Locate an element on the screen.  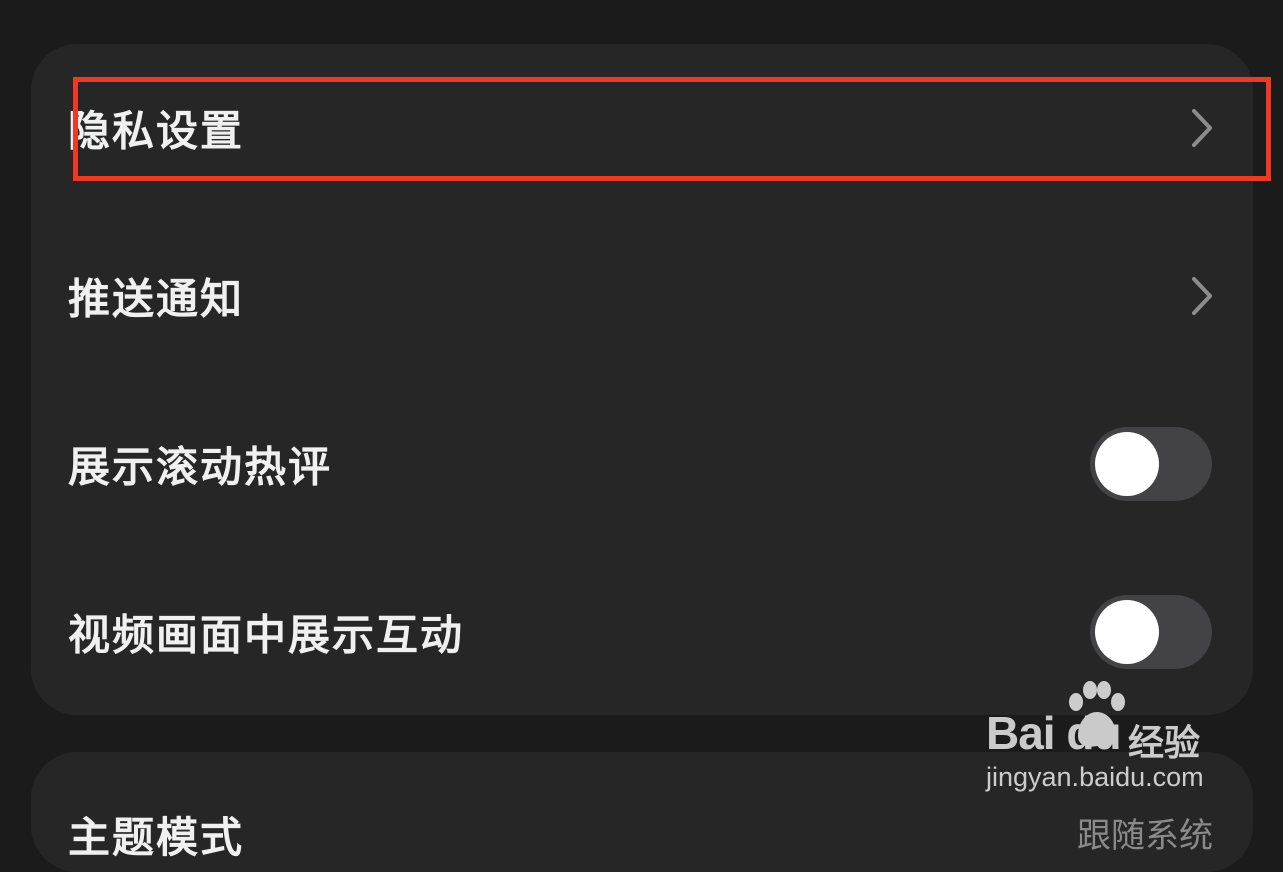
row-value: 跟随系统 is located at coordinates (1145, 836).